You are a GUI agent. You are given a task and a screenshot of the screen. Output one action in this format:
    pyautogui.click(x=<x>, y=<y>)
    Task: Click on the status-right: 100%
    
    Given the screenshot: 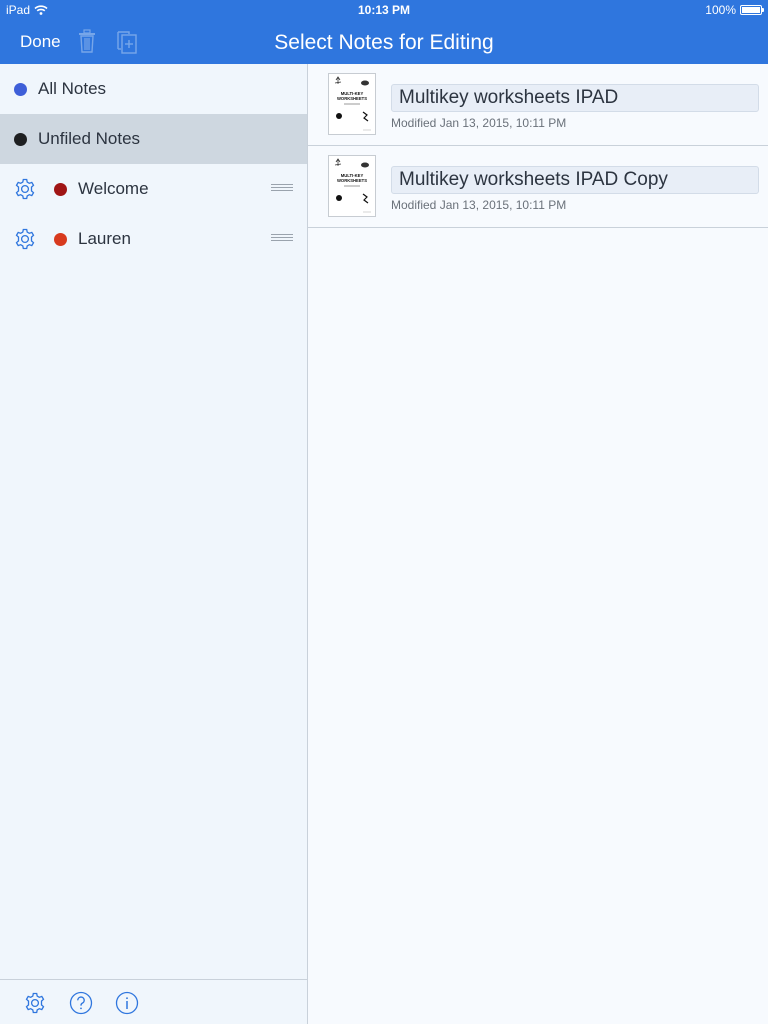 What is the action you would take?
    pyautogui.click(x=734, y=10)
    